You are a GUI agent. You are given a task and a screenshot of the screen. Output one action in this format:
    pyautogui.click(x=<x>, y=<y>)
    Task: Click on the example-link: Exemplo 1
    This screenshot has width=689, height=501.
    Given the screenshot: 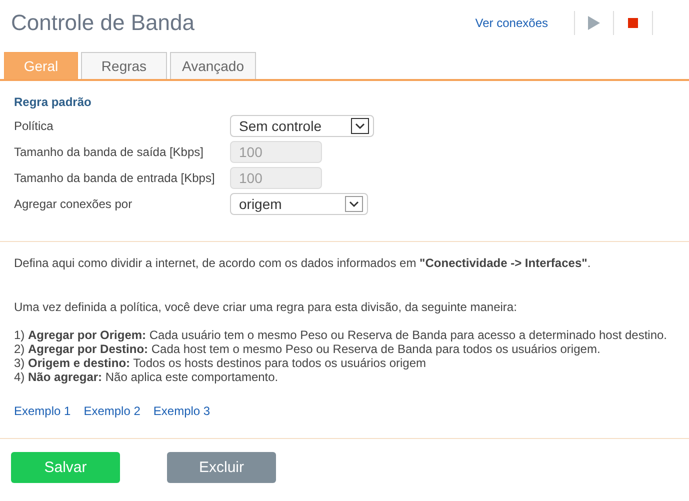 What is the action you would take?
    pyautogui.click(x=42, y=411)
    